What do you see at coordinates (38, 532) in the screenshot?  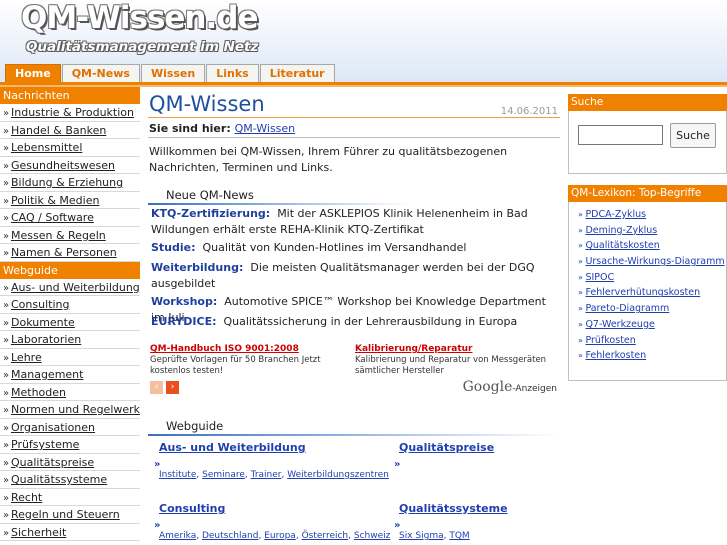 I see `nav-item-label: Sicherheit` at bounding box center [38, 532].